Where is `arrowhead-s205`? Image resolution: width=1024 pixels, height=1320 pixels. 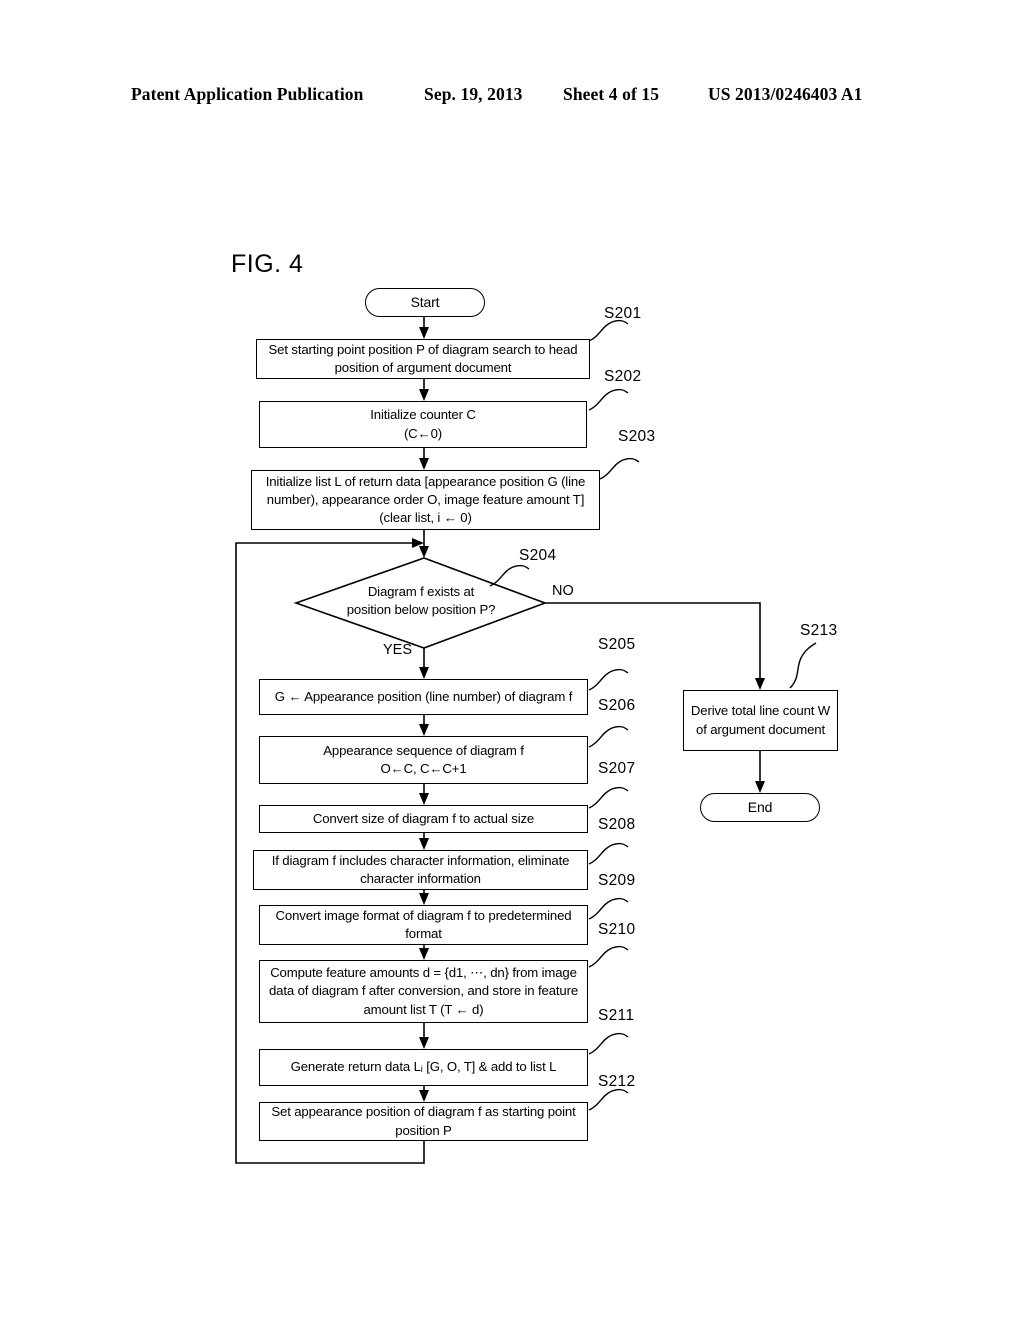 arrowhead-s205 is located at coordinates (424, 673).